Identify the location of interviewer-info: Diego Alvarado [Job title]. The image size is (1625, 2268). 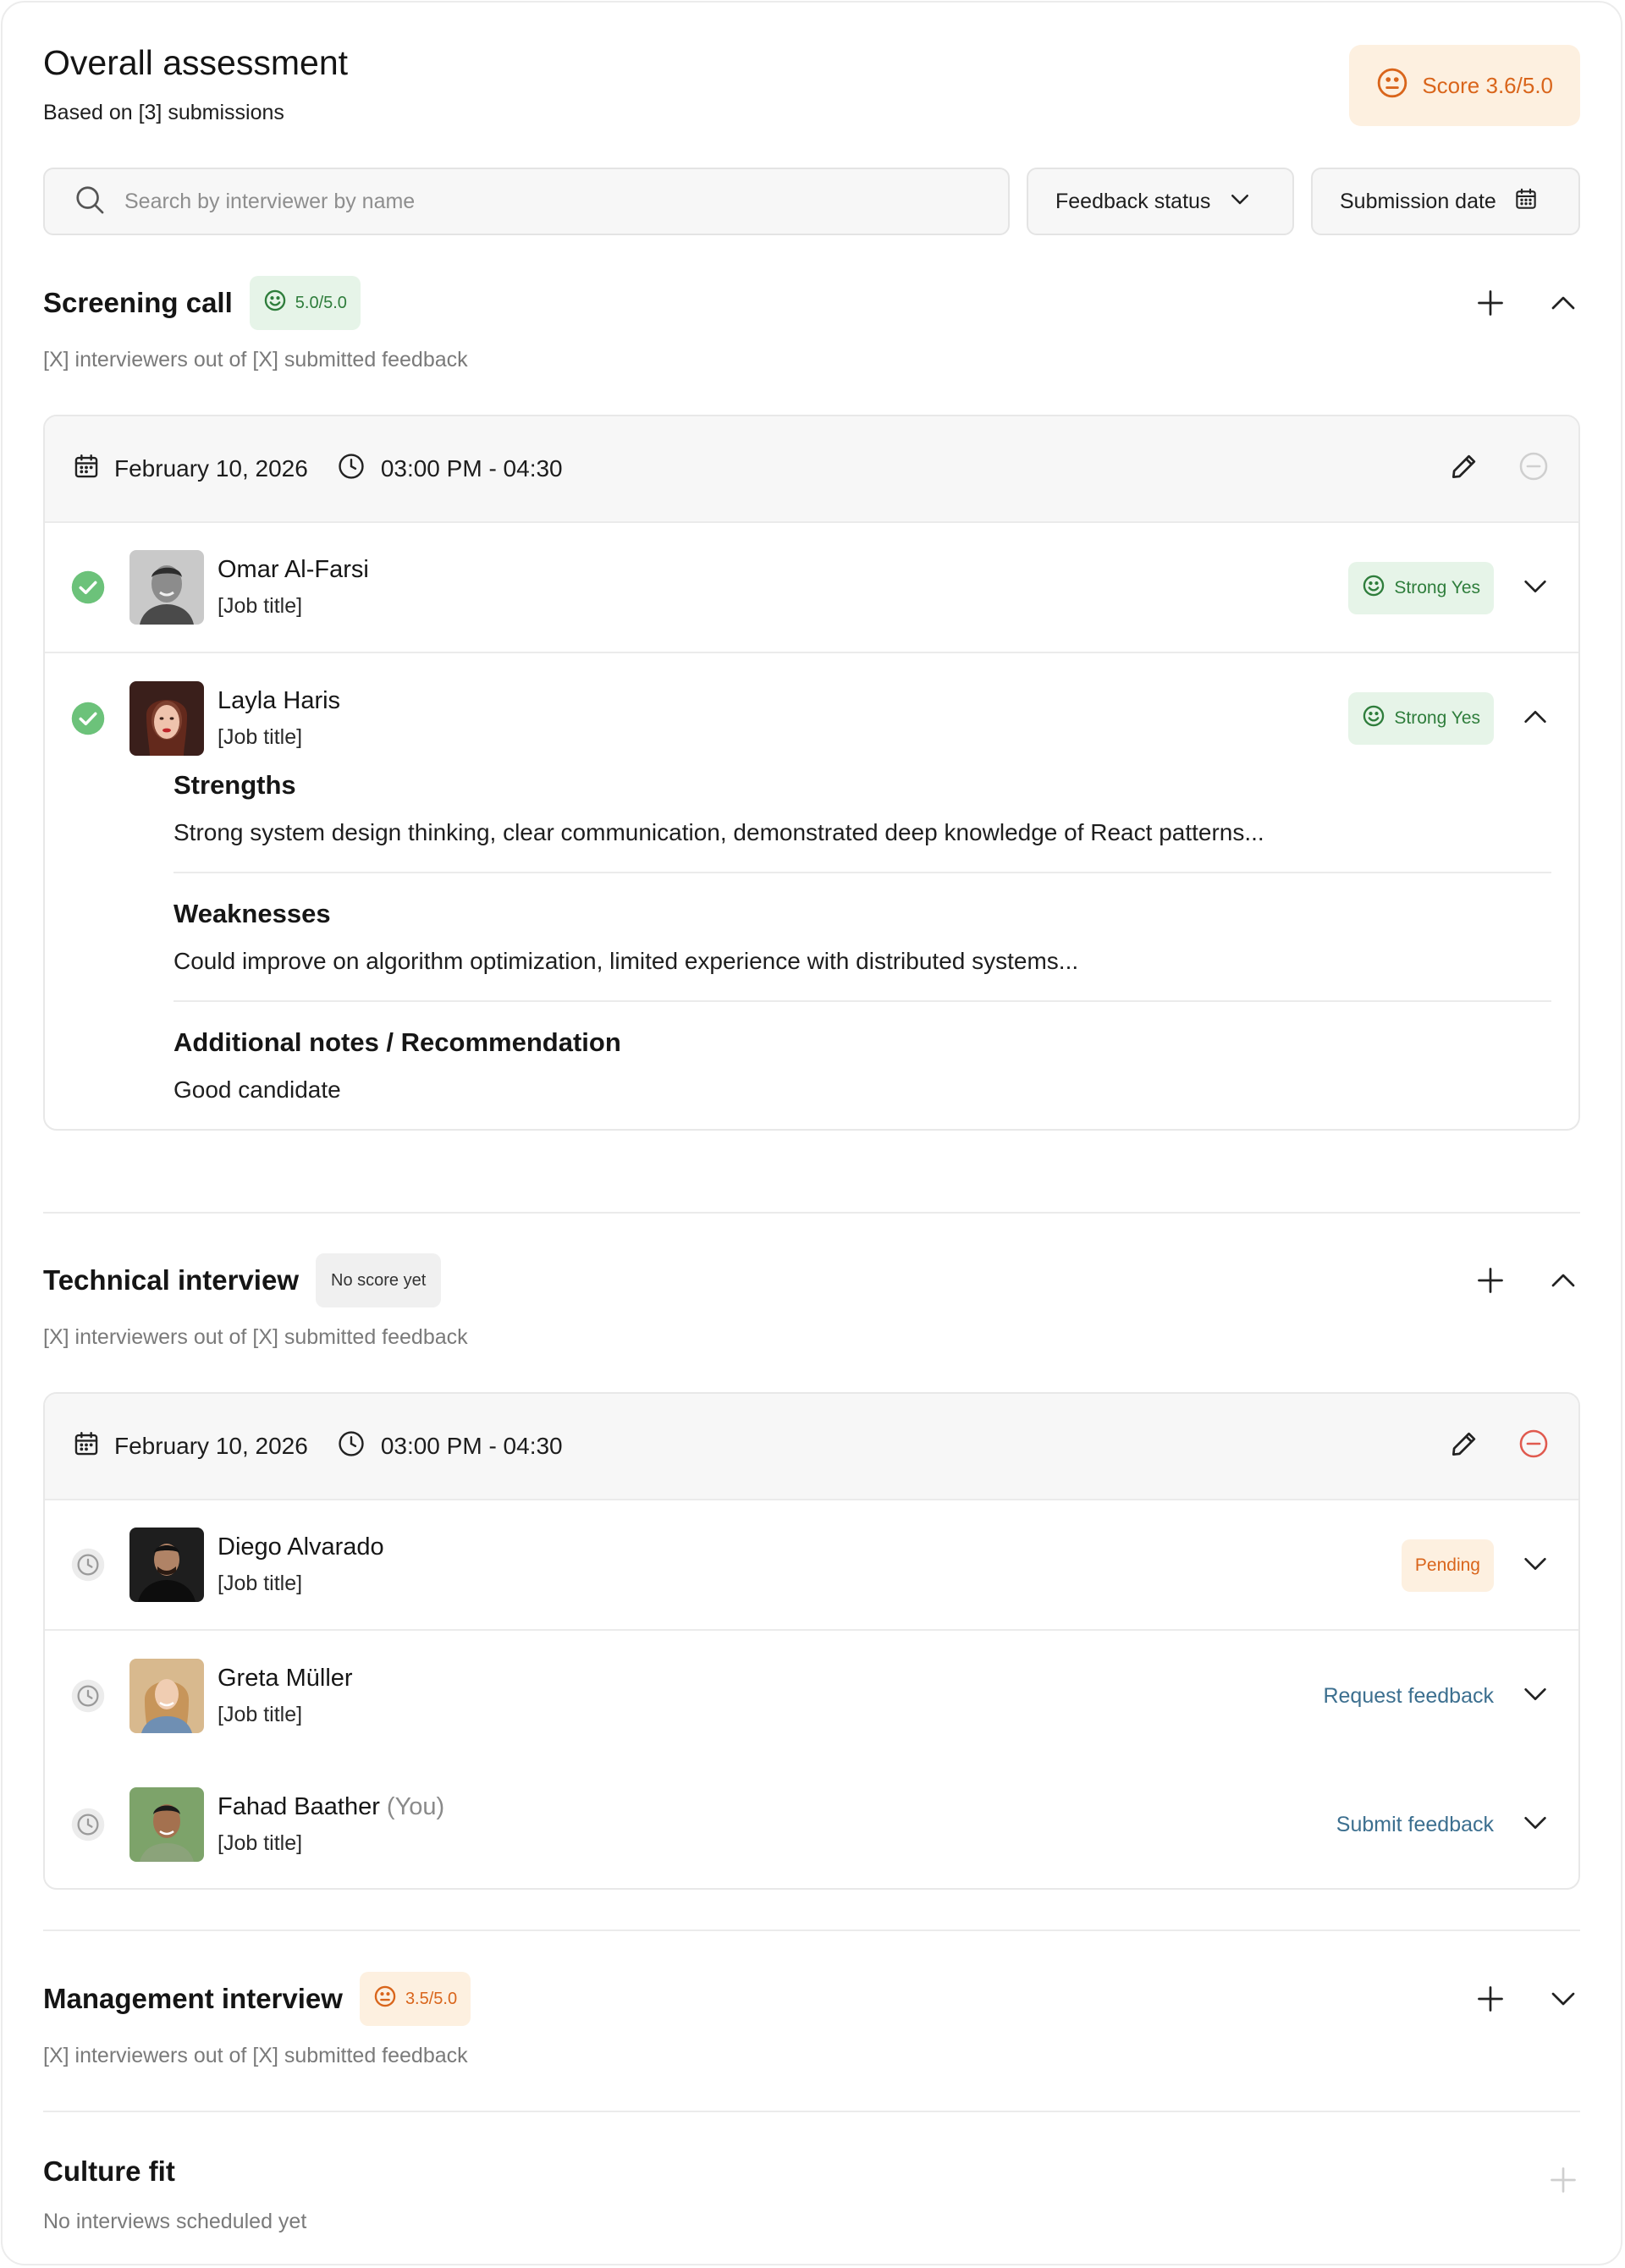
(301, 1564).